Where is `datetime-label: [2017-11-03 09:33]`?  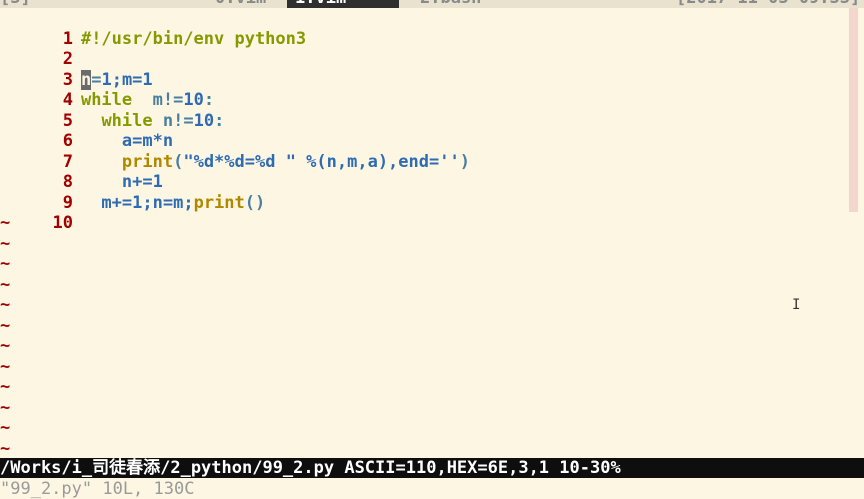
datetime-label: [2017-11-03 09:33] is located at coordinates (768, 4).